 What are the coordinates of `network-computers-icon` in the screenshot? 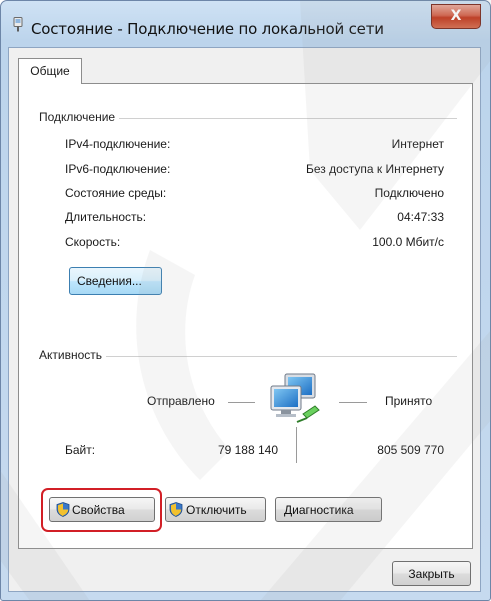 It's located at (295, 398).